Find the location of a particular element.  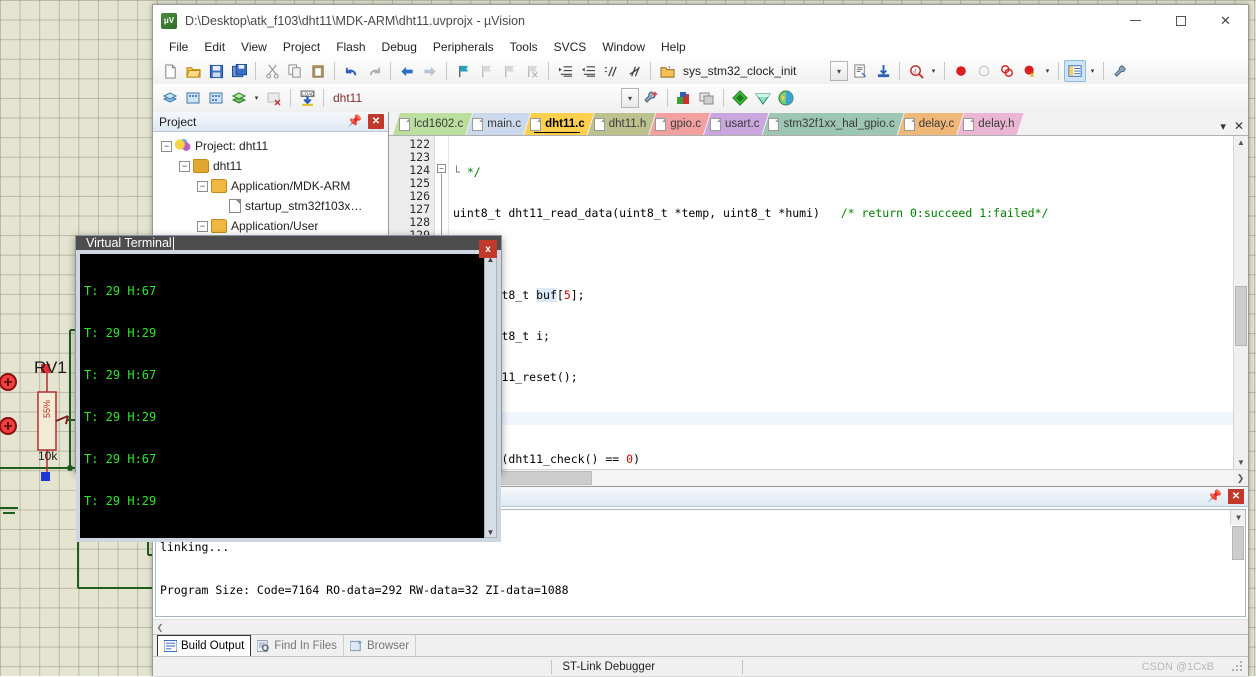

cut-icon is located at coordinates (272, 71).